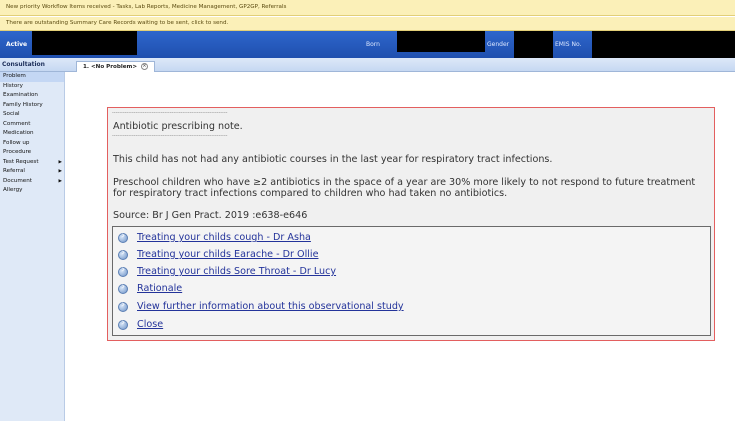 Image resolution: width=735 pixels, height=421 pixels. What do you see at coordinates (32, 172) in the screenshot?
I see `sidebar-item-referral: Referral ▶` at bounding box center [32, 172].